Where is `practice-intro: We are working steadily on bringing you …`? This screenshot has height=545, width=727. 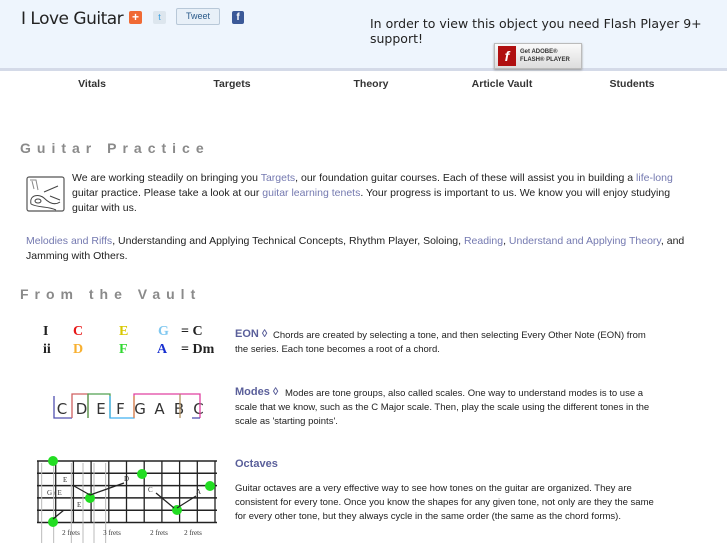 practice-intro: We are working steadily on bringing you … is located at coordinates (374, 193).